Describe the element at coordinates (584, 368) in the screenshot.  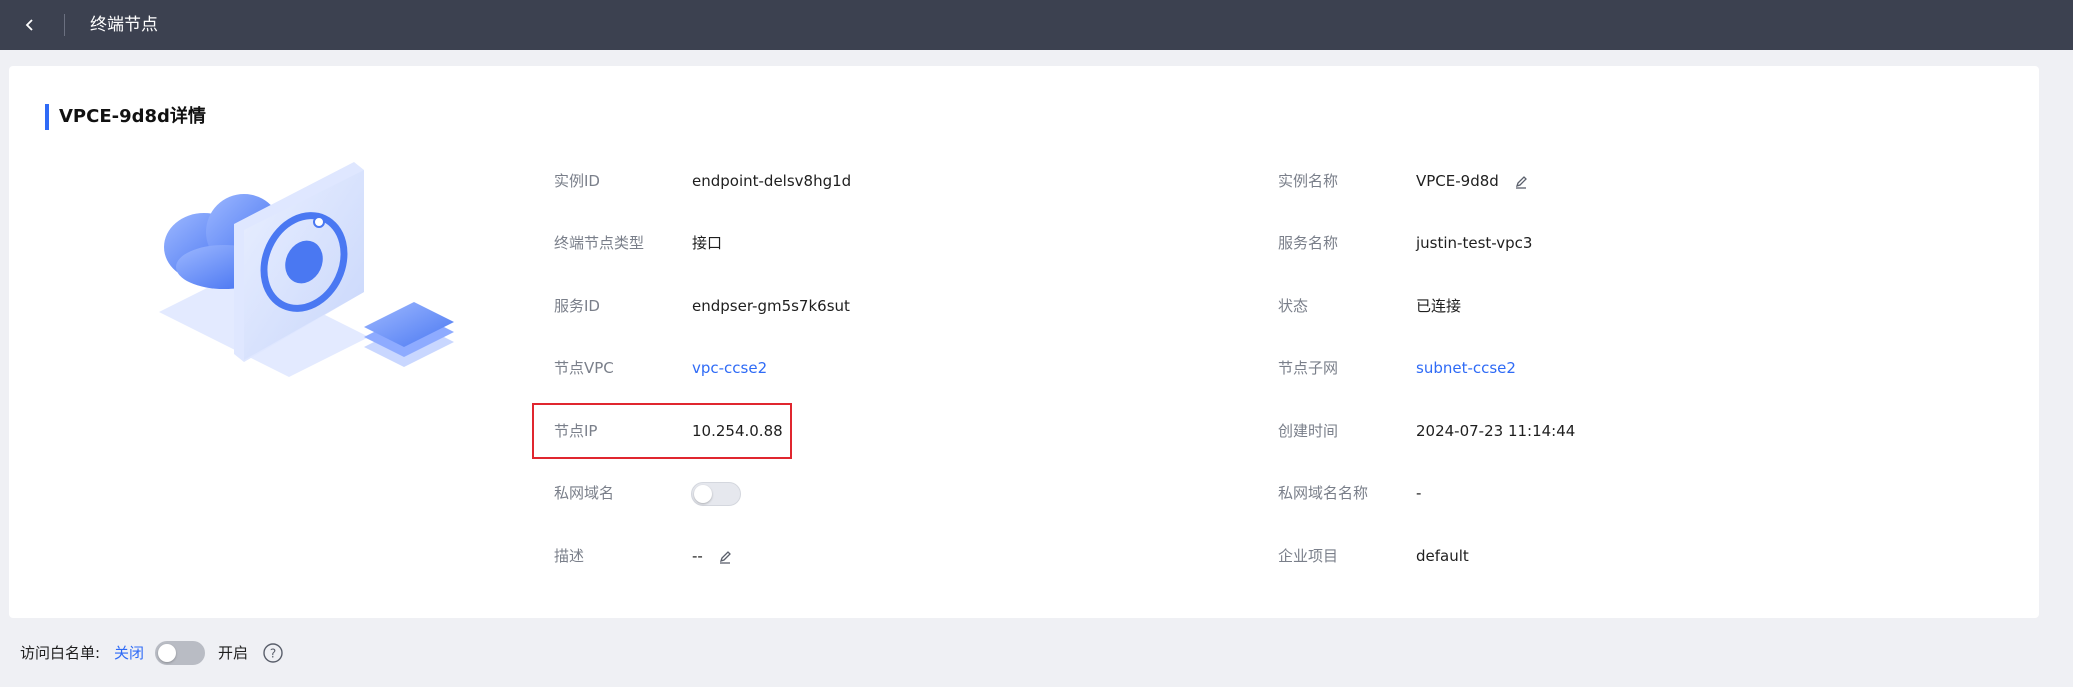
I see `field-label-node-vpc: 节点VPC` at that location.